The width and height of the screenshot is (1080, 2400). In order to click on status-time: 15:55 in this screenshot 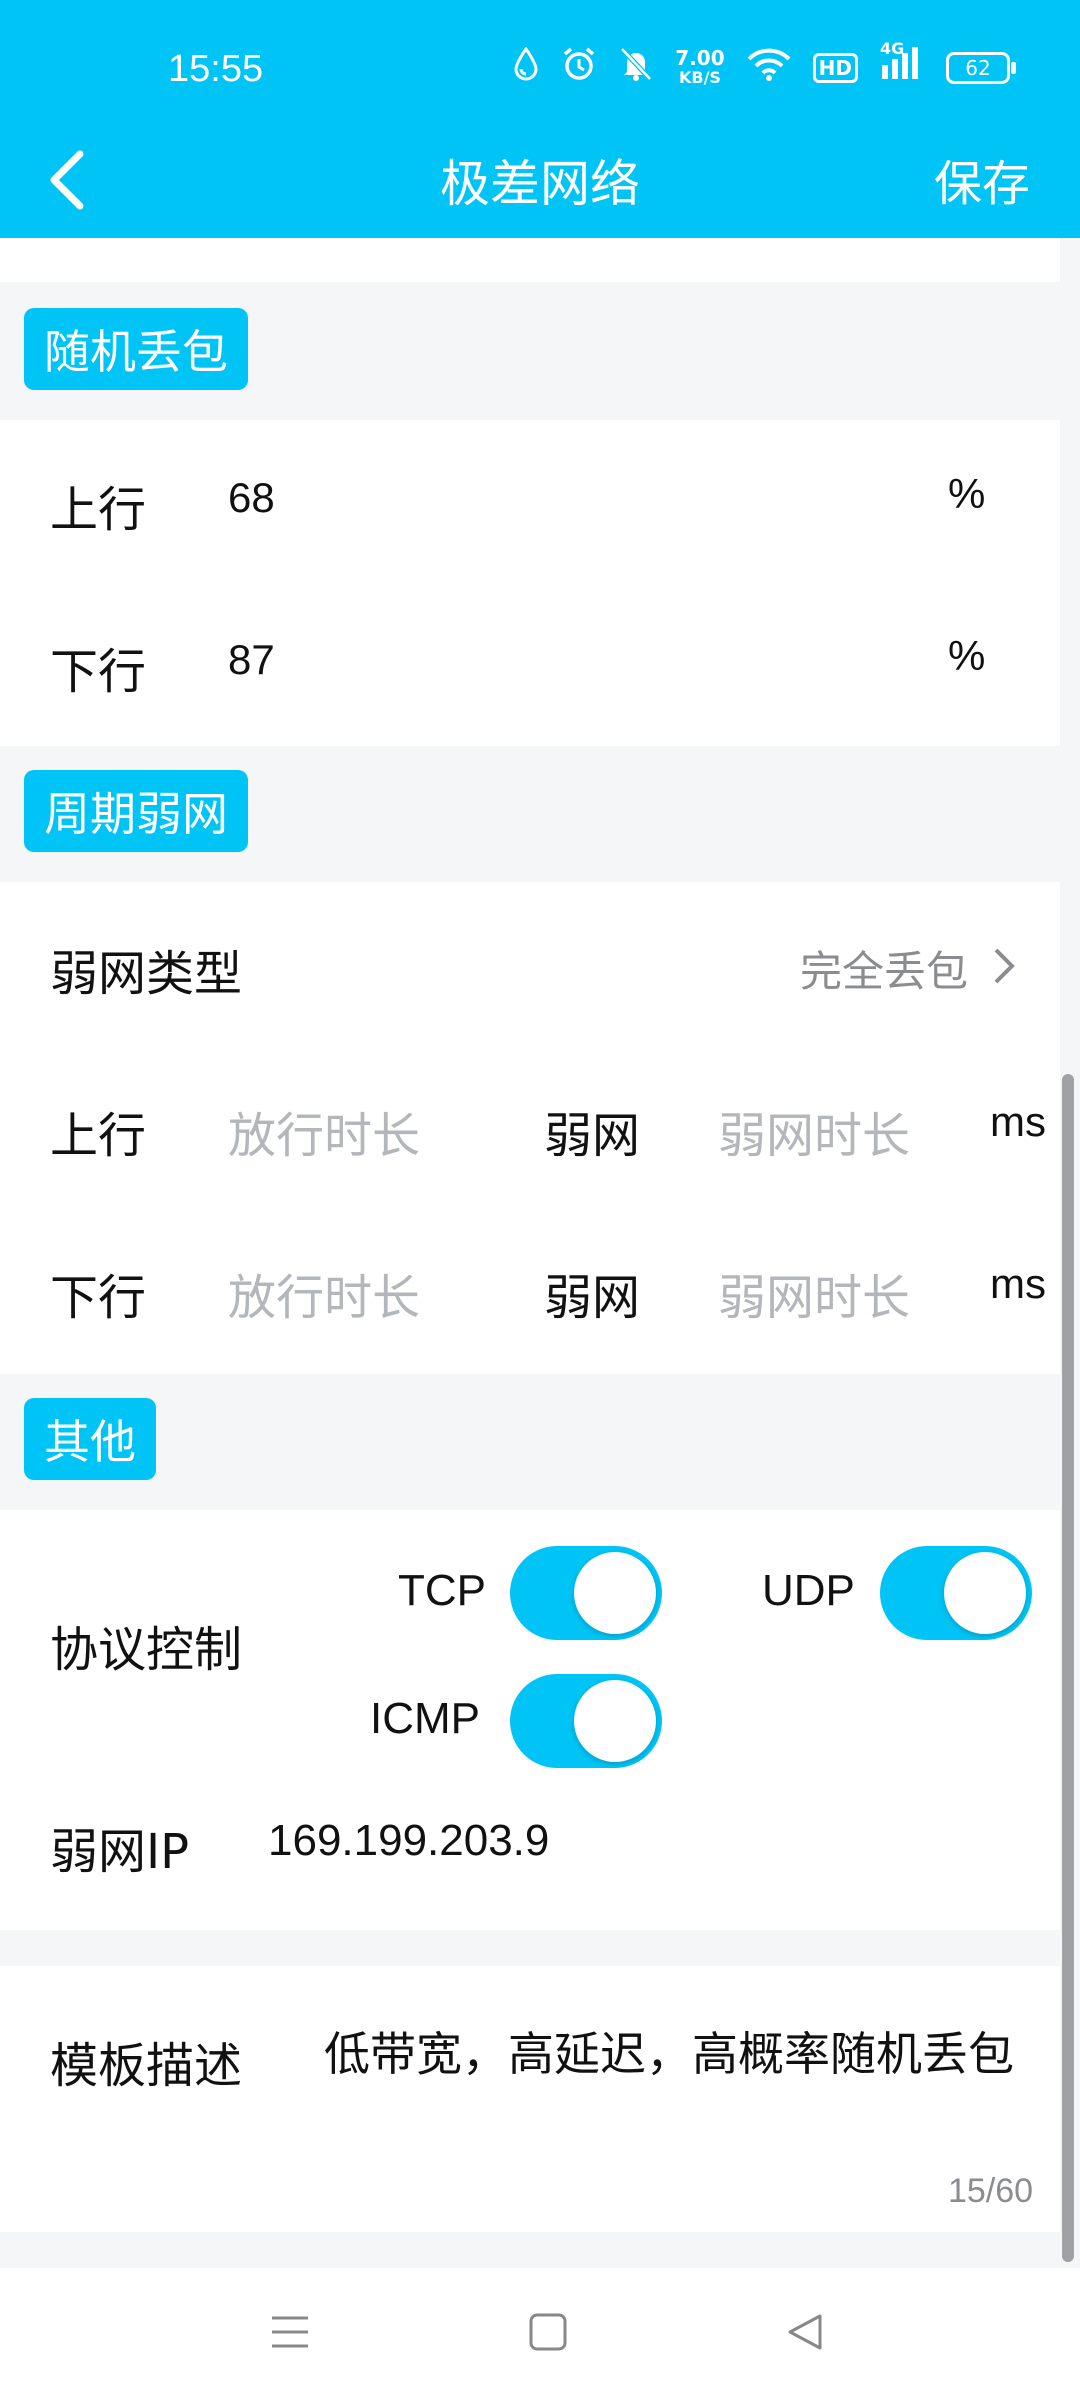, I will do `click(216, 69)`.